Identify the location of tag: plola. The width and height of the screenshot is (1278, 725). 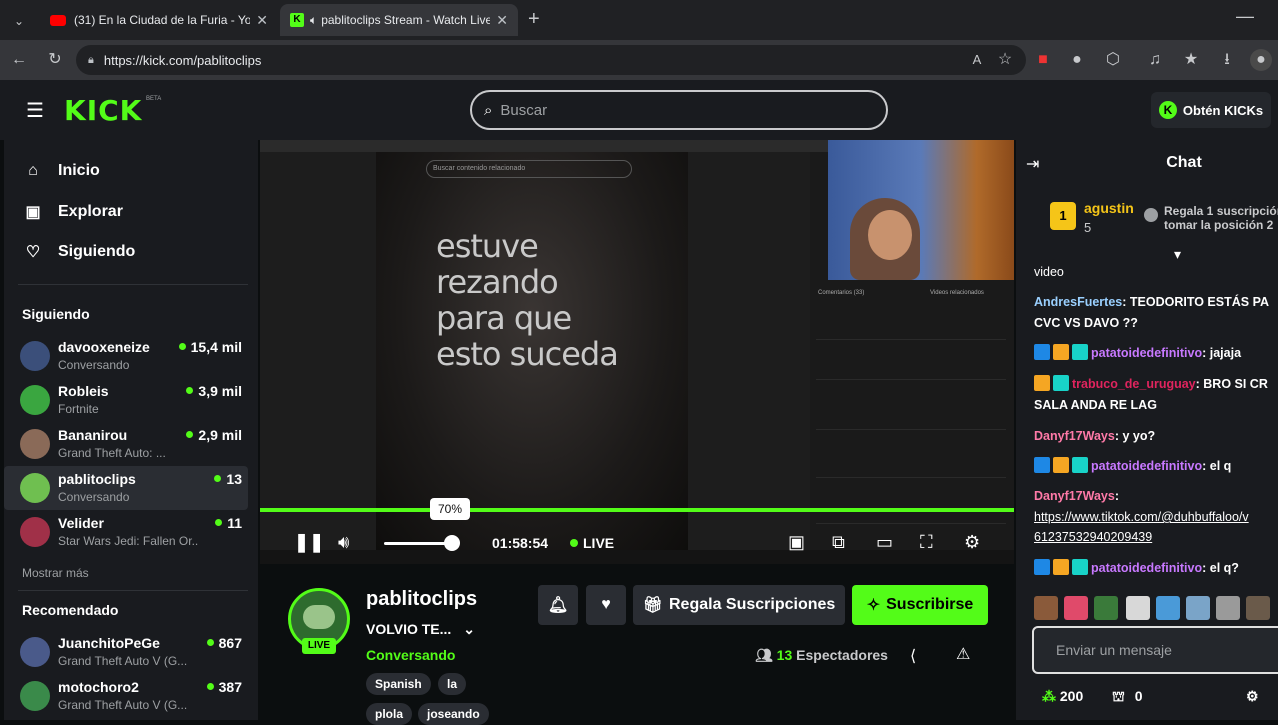
(389, 714).